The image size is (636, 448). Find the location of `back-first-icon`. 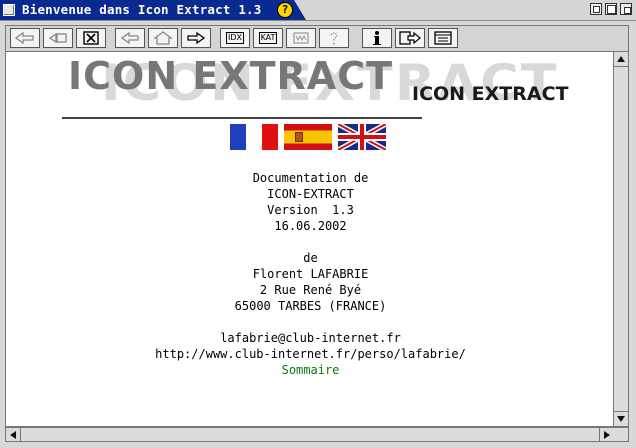

back-first-icon is located at coordinates (24, 38).